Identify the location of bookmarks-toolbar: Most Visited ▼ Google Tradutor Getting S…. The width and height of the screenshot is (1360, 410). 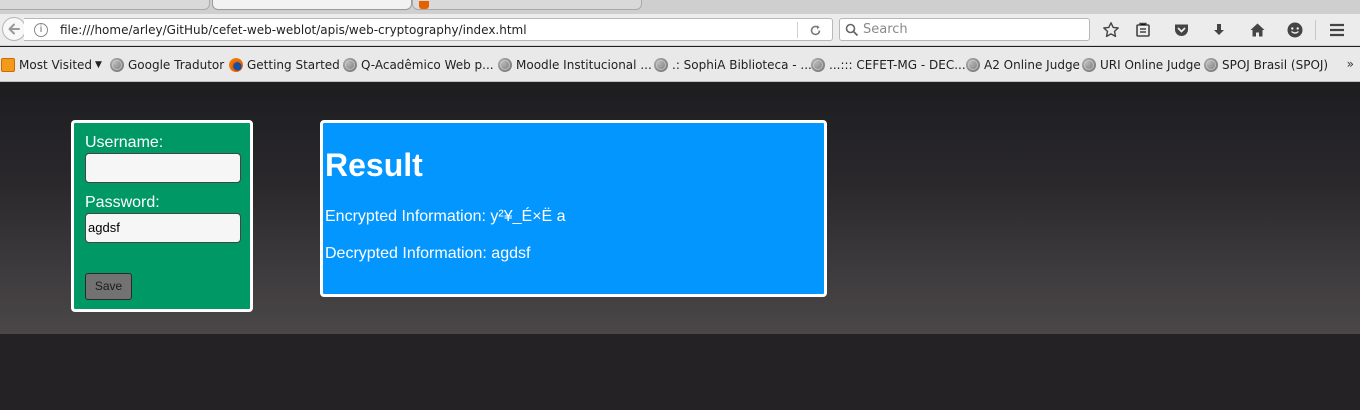
(680, 64).